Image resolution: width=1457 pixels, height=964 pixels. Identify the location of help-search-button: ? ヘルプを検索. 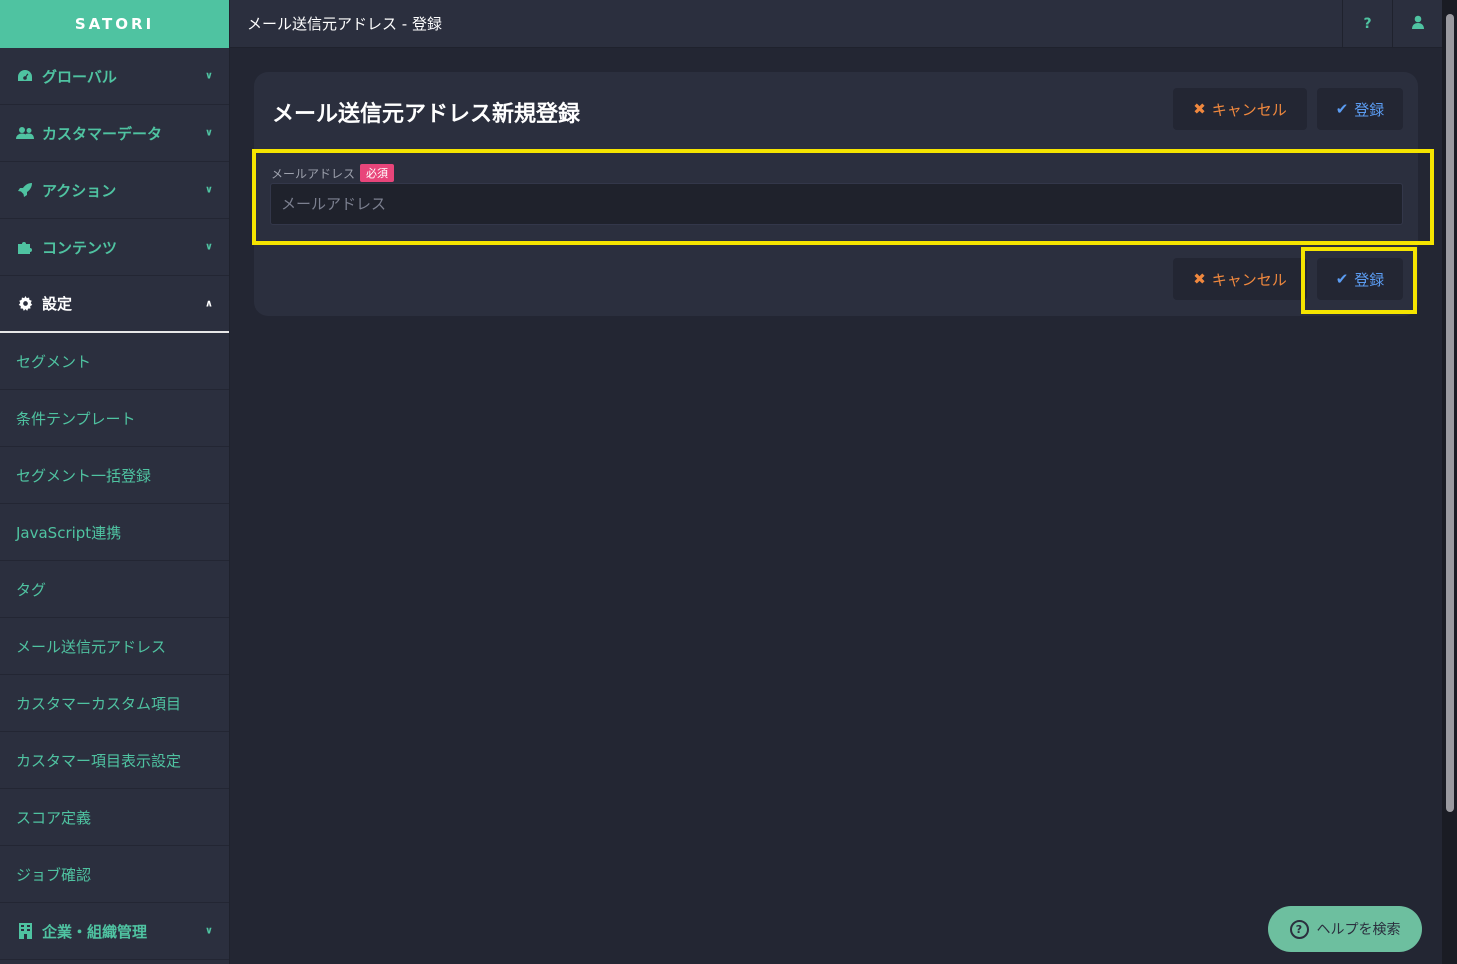
(1345, 929).